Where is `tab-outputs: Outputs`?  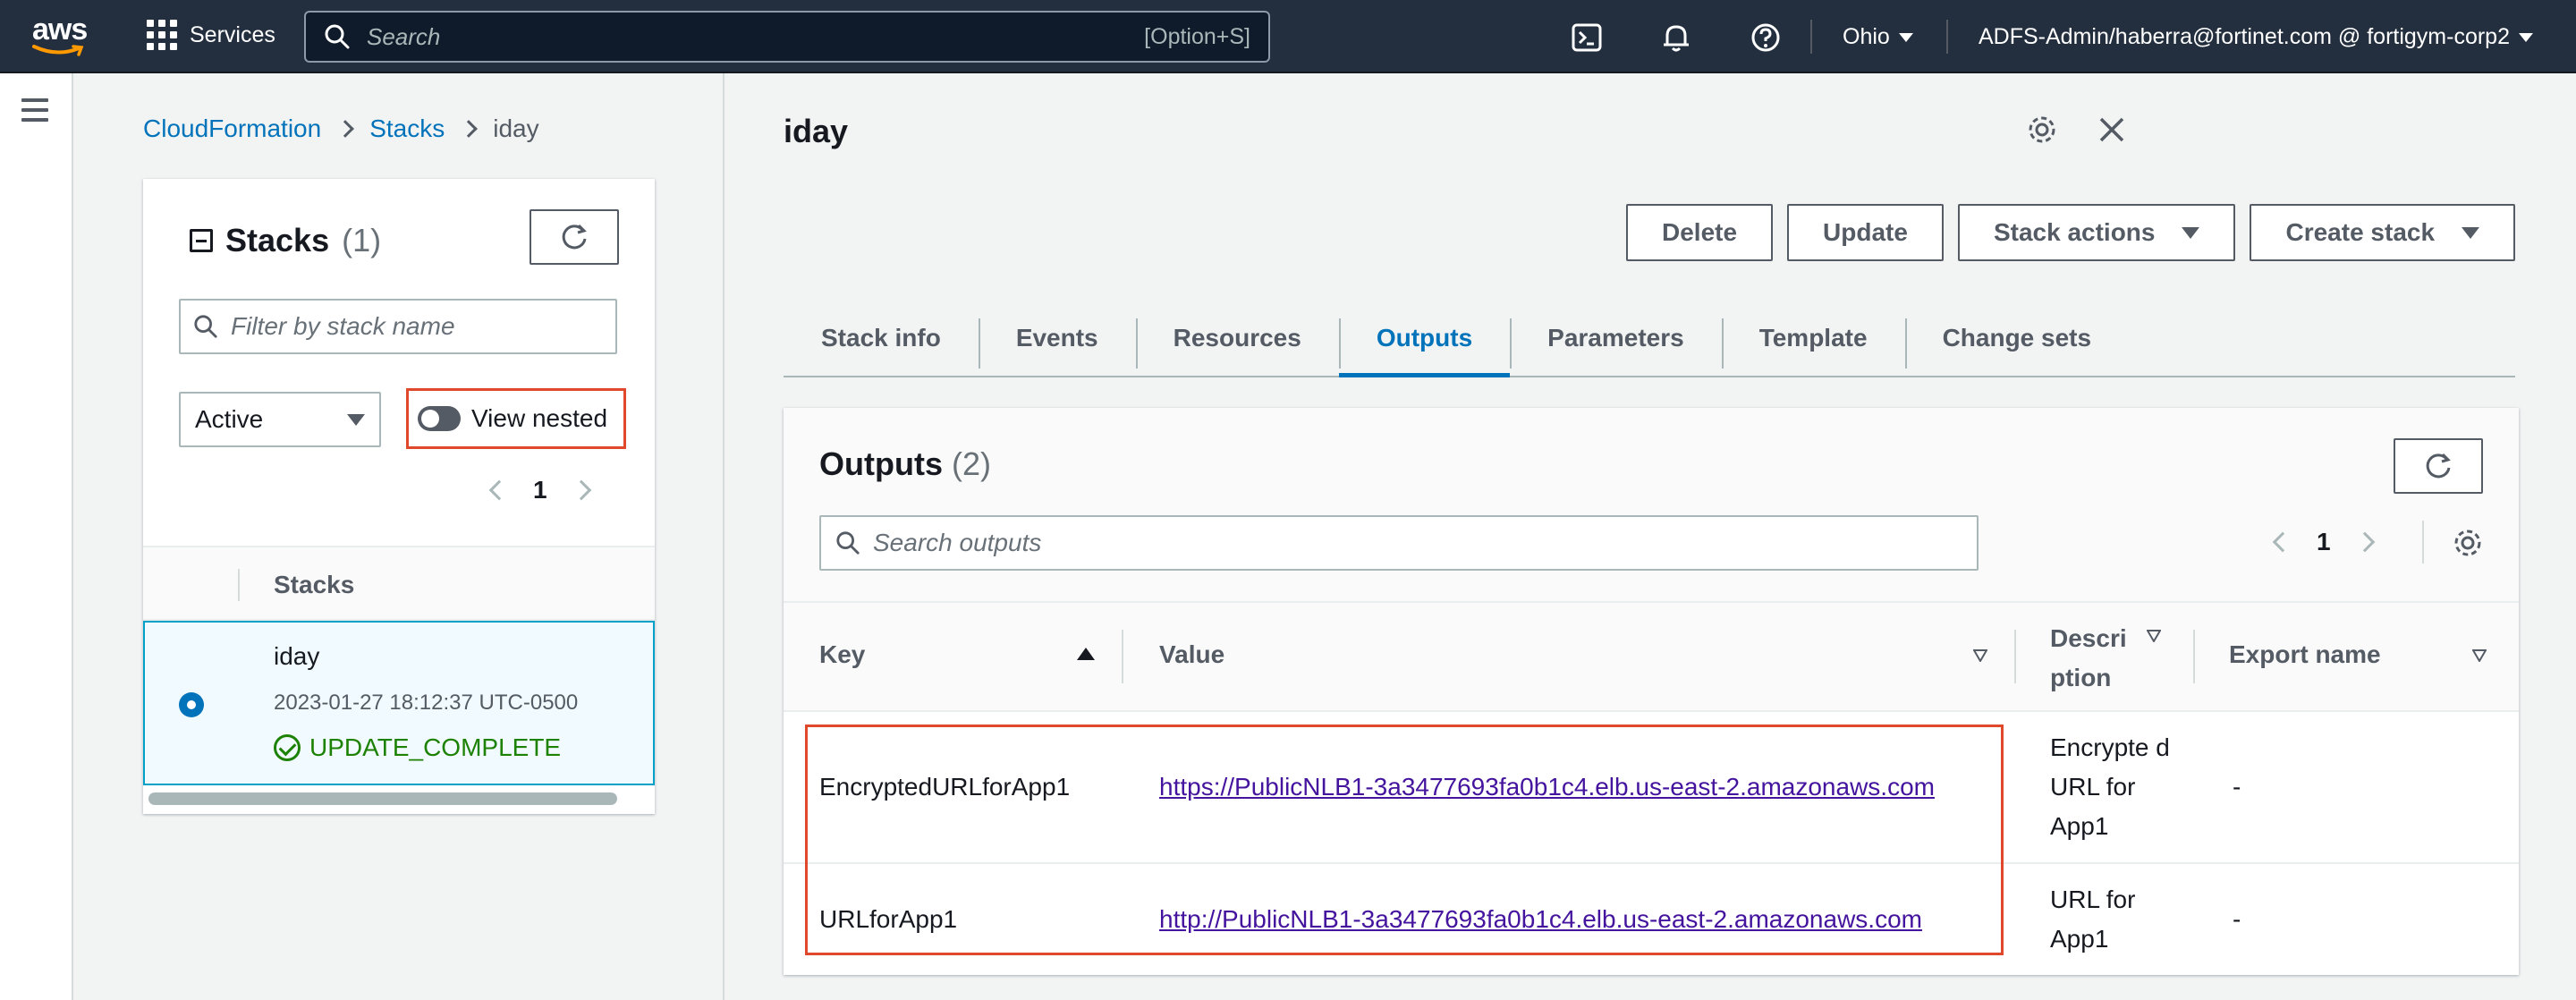 tab-outputs: Outputs is located at coordinates (1424, 339).